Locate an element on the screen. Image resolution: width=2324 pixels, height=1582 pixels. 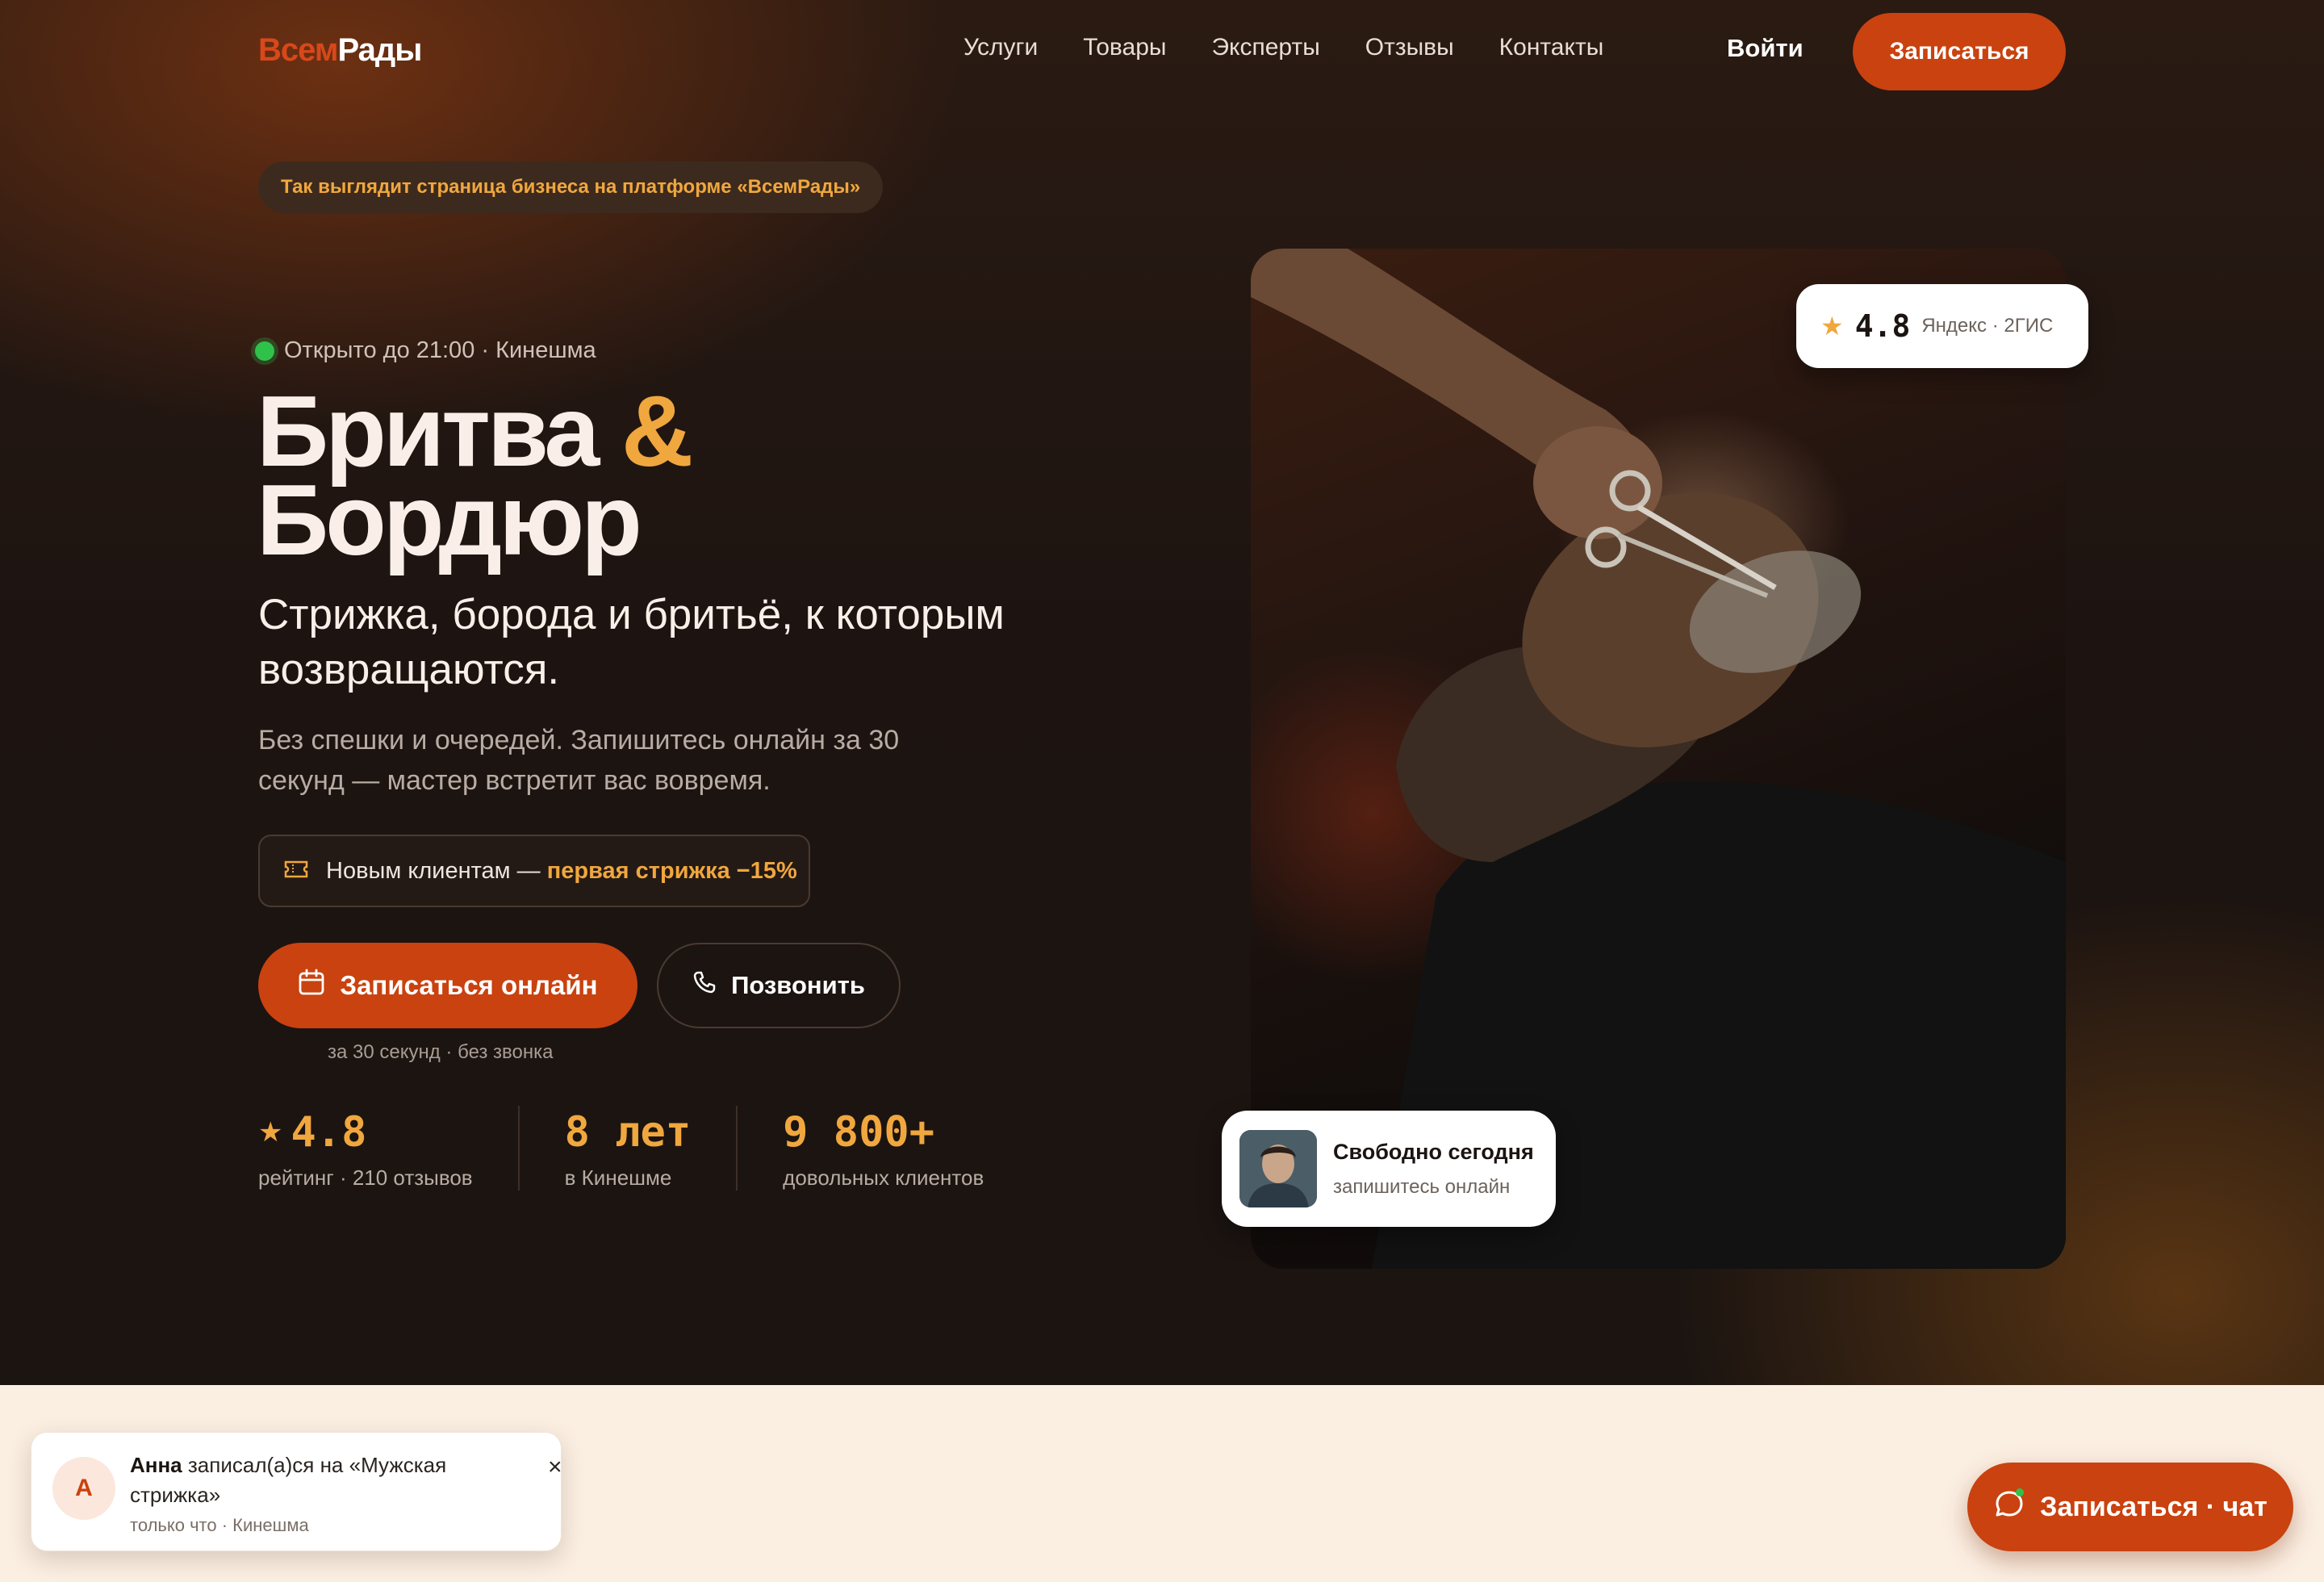
logo-part-2: Рады is located at coordinates (379, 50).